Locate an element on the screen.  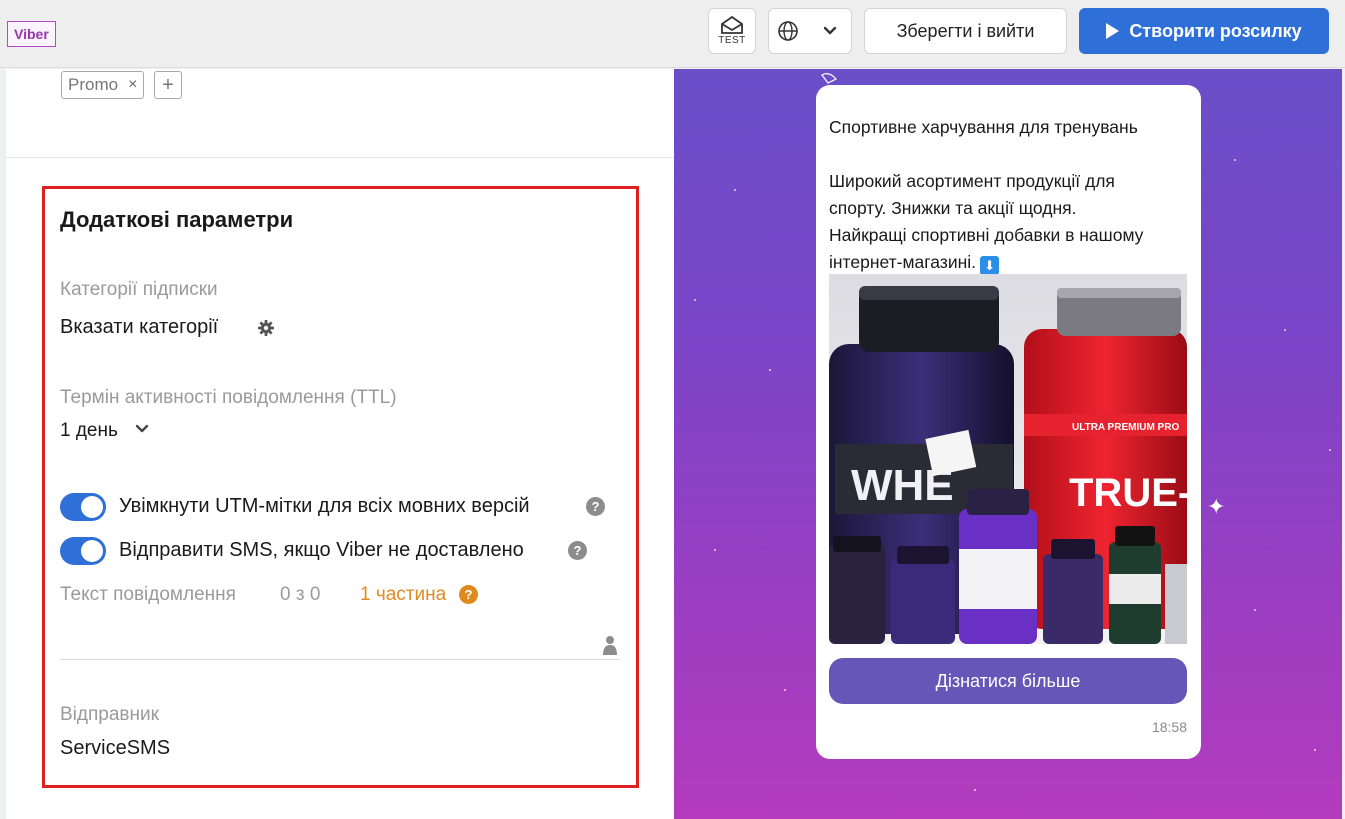
learn-more-button: Дізнатися більше is located at coordinates (1008, 681).